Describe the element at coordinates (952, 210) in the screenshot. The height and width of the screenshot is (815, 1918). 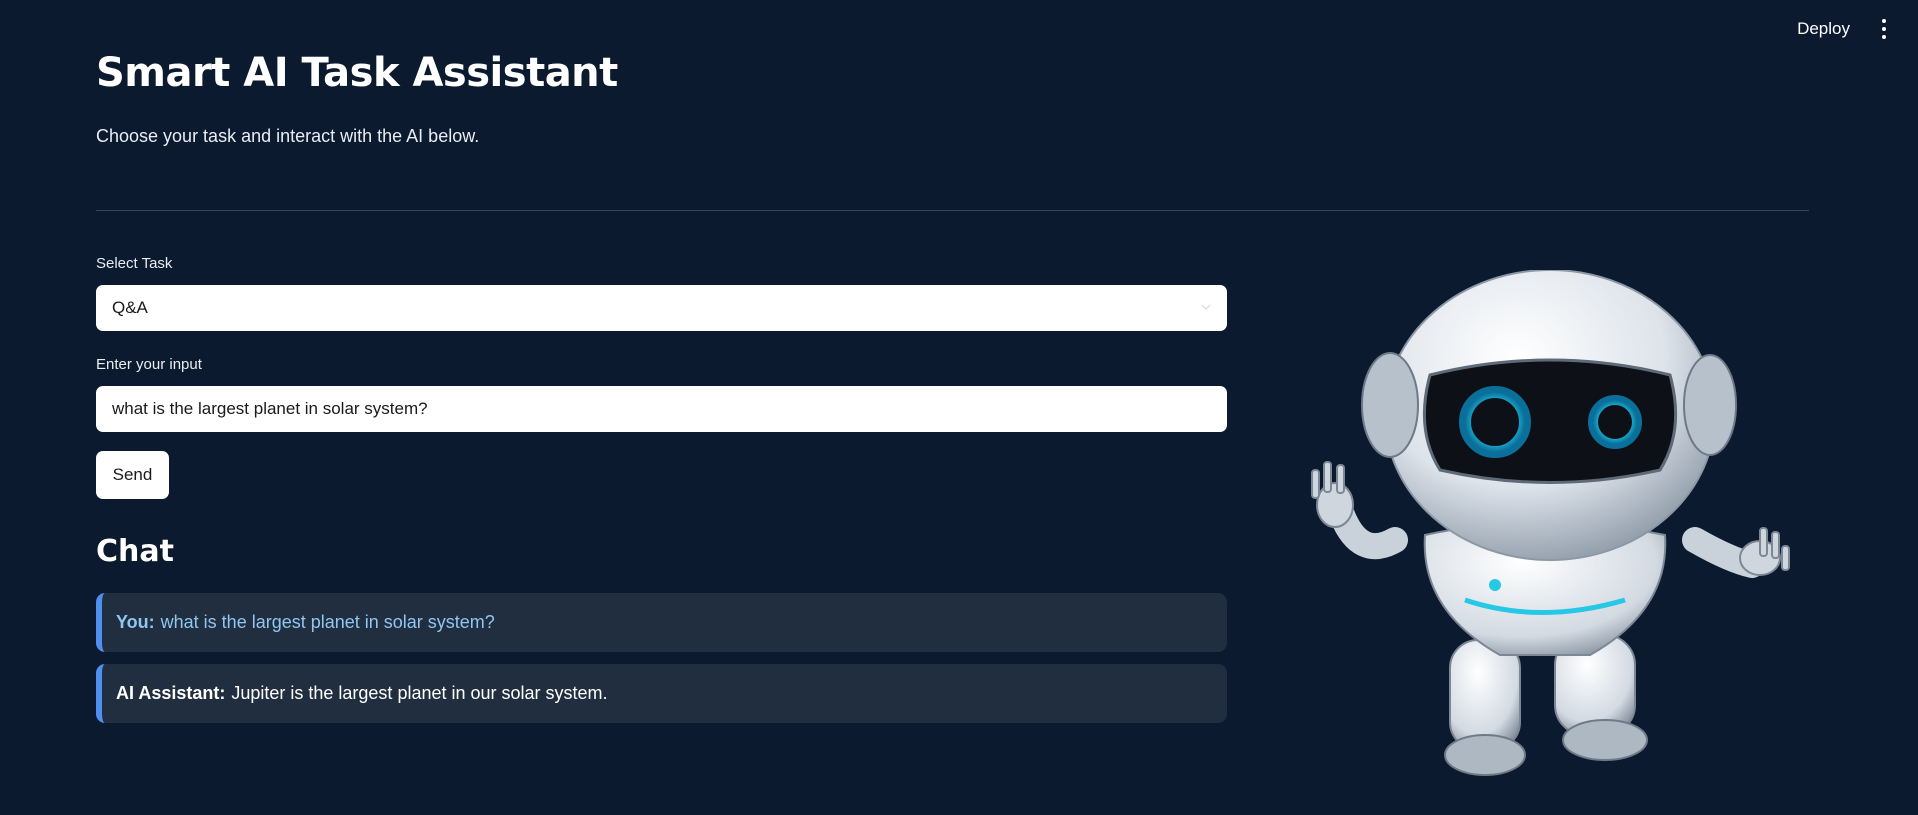
I see `divider` at that location.